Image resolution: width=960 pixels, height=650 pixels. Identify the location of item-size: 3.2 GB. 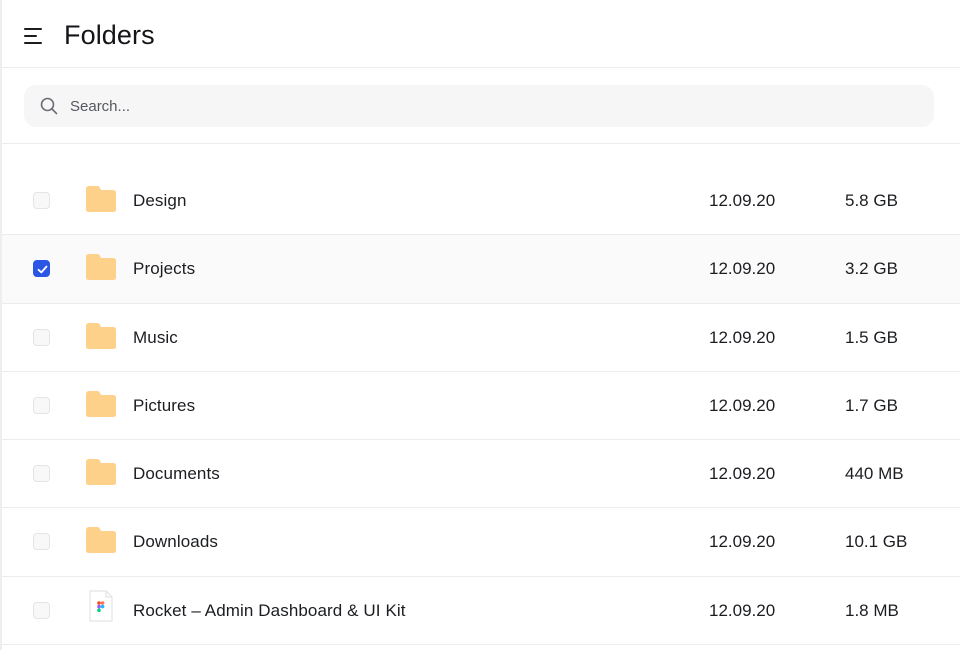
(871, 269).